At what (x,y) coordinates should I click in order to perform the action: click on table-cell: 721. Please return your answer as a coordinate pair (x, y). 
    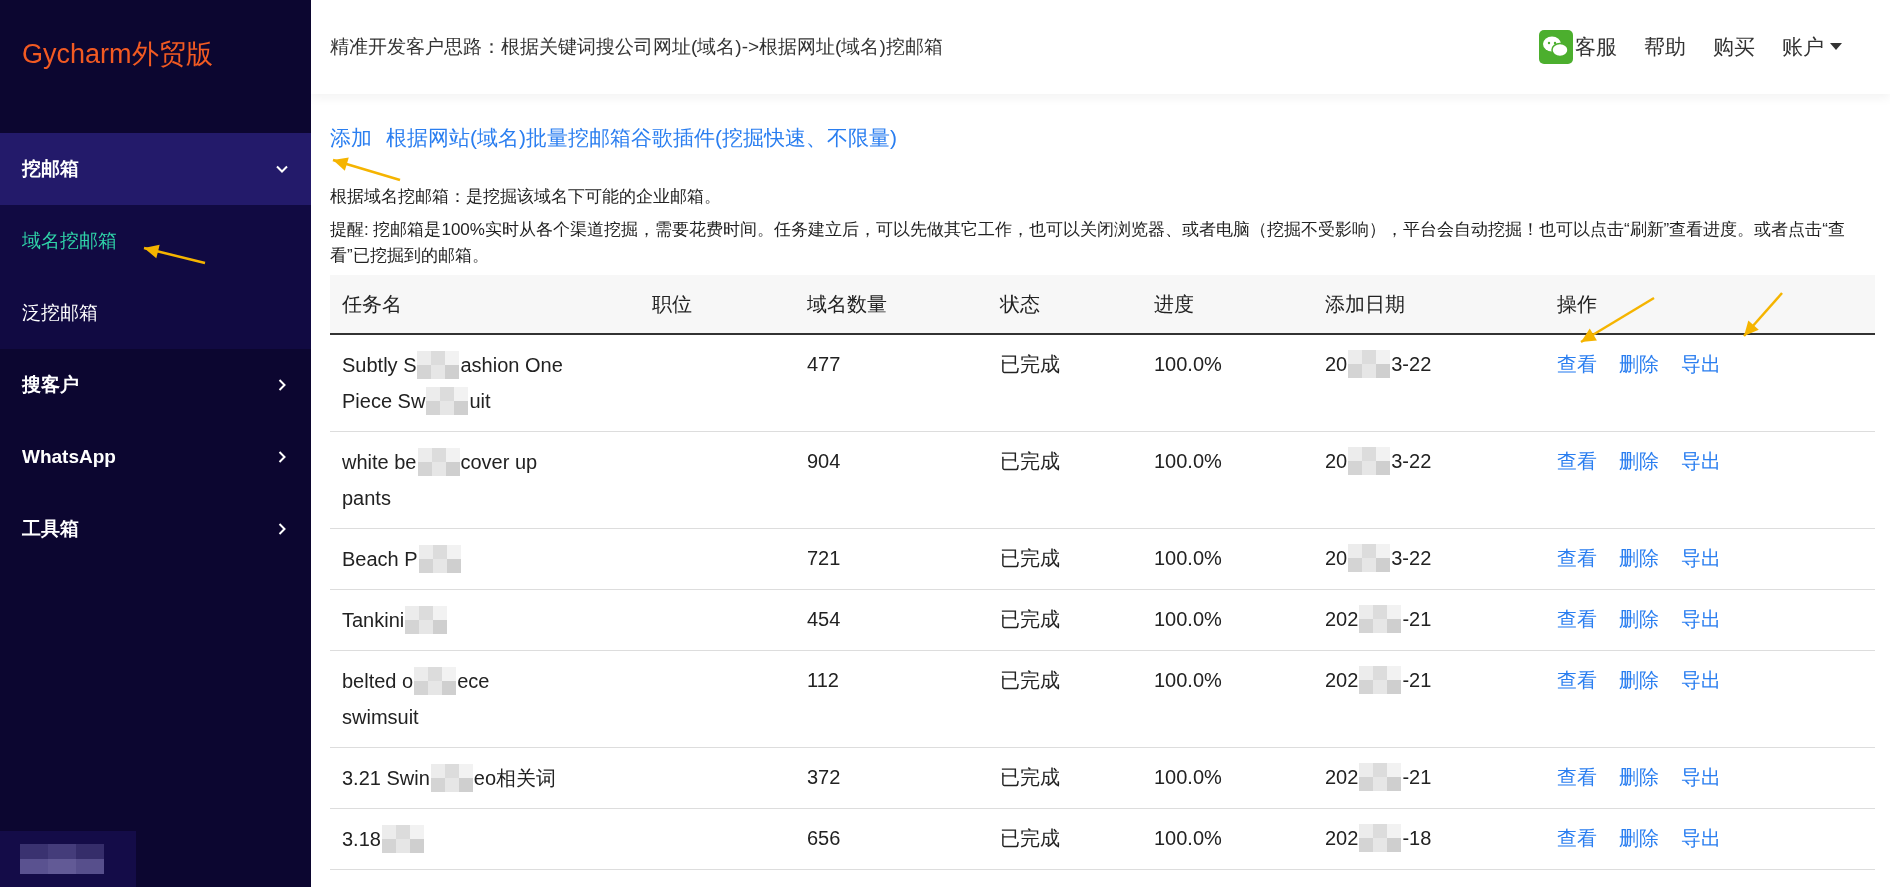
    Looking at the image, I should click on (824, 558).